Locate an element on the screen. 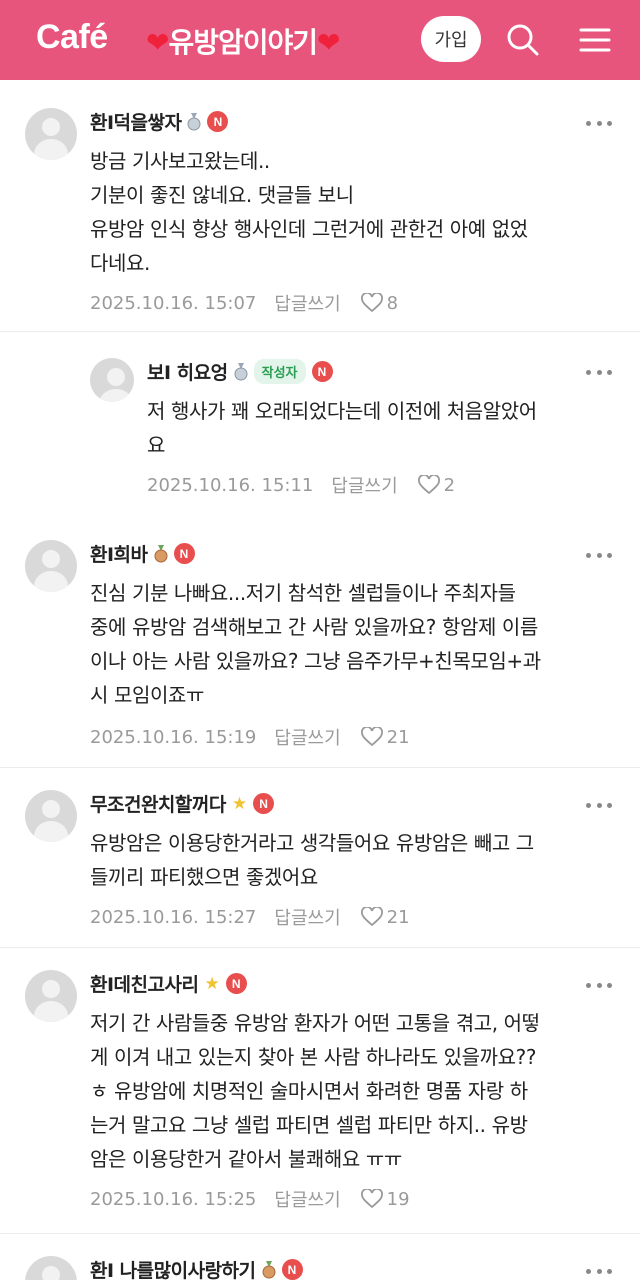  like-button: 8 is located at coordinates (379, 303).